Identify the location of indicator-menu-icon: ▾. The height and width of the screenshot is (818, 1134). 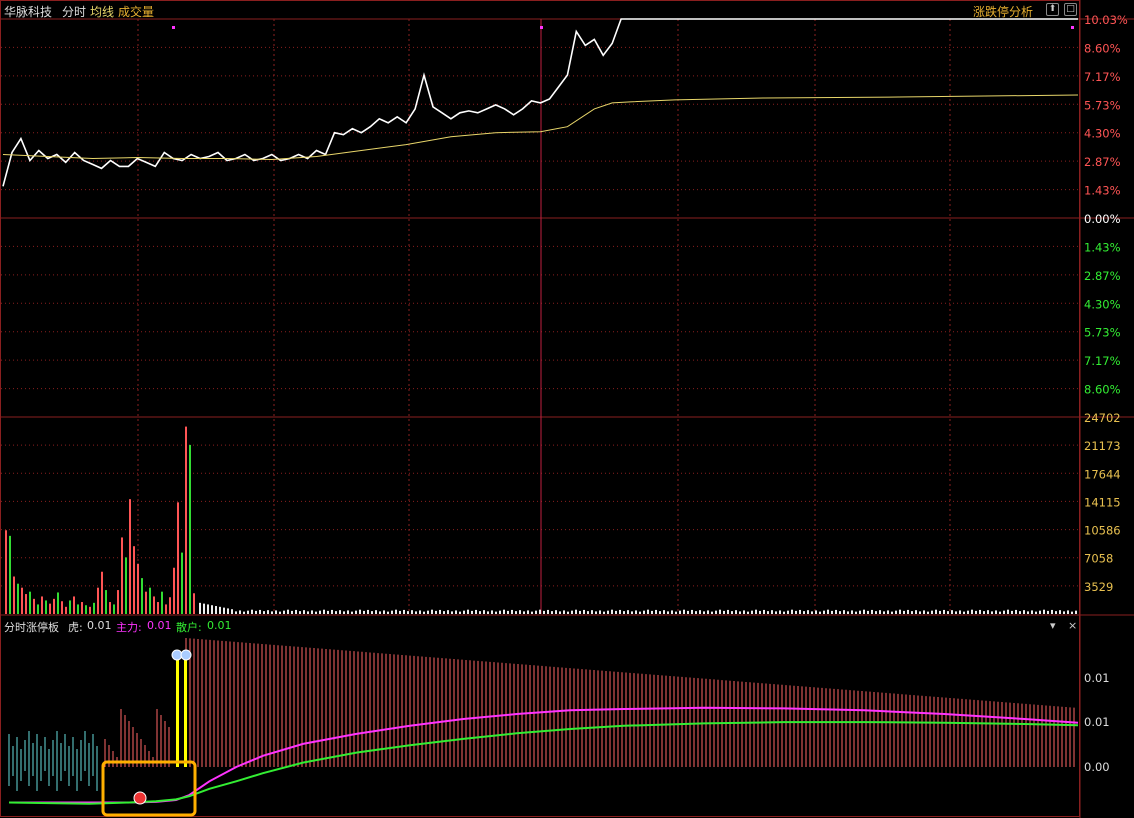
(1053, 625).